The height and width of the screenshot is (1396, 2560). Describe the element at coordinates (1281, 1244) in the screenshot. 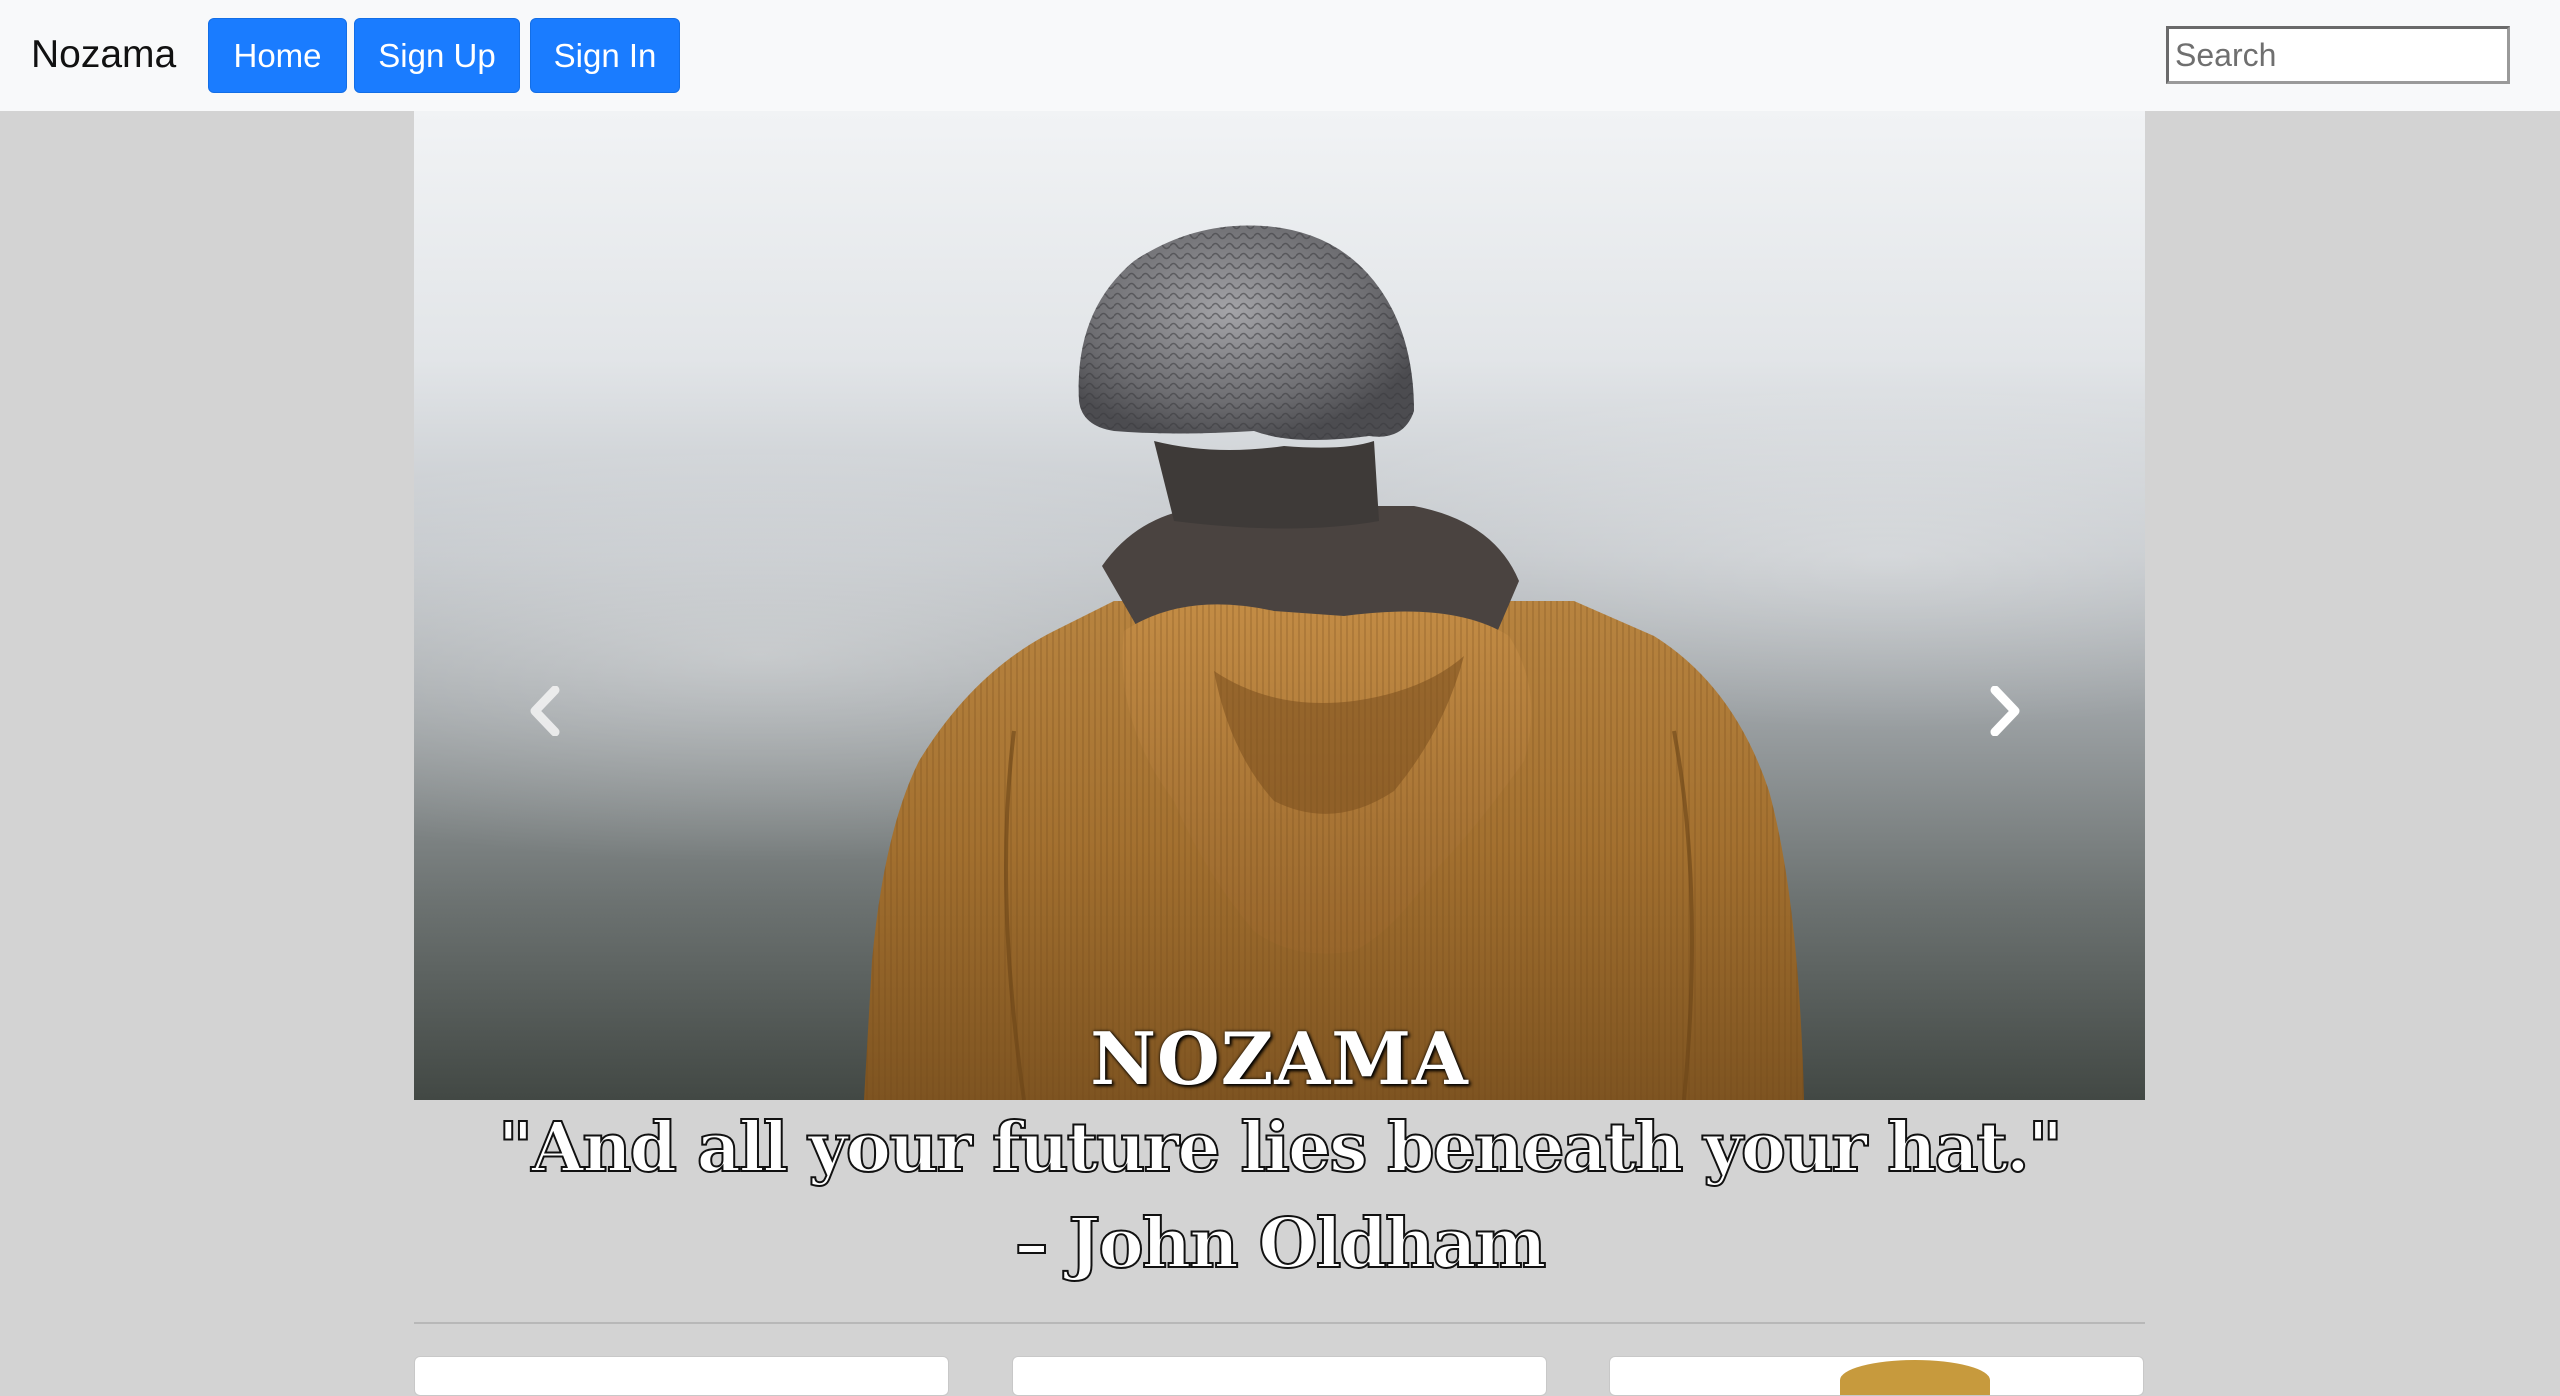

I see `quote-author: – John Oldham` at that location.